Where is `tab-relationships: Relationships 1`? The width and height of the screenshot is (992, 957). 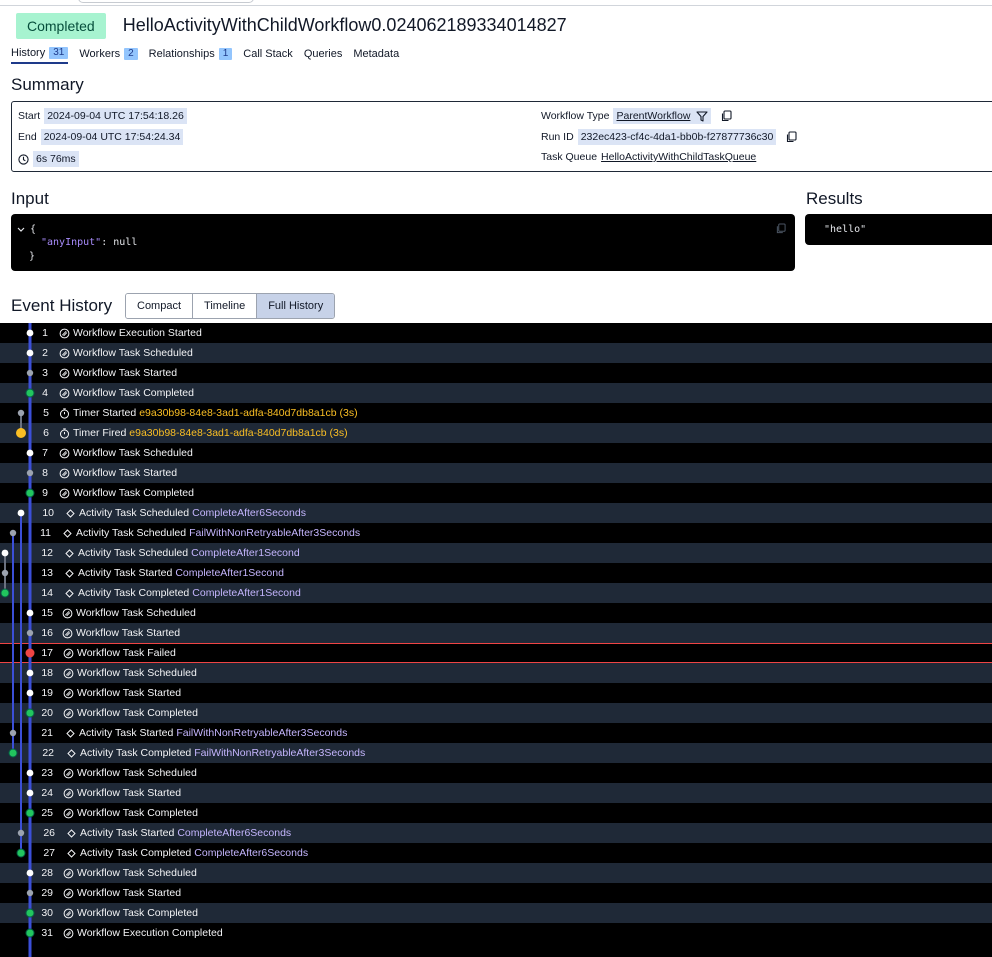 tab-relationships: Relationships 1 is located at coordinates (191, 55).